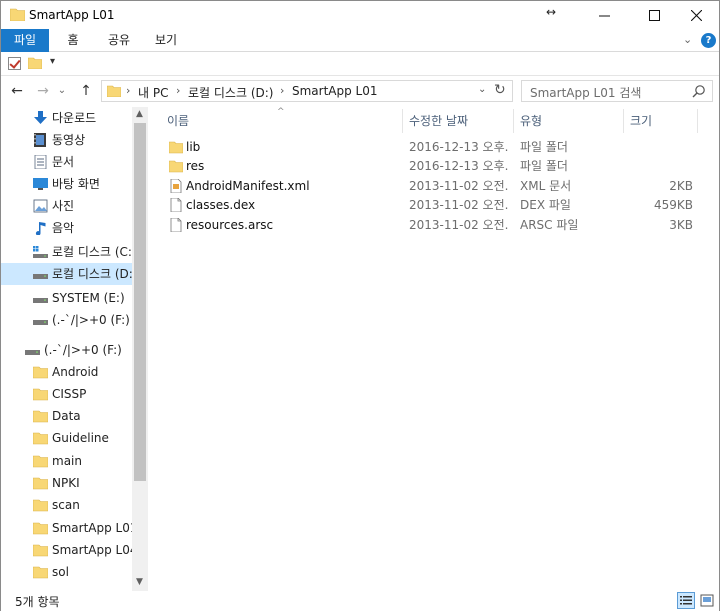 Image resolution: width=720 pixels, height=611 pixels. Describe the element at coordinates (66, 140) in the screenshot. I see `sidebar-item-videos: 동영상` at that location.